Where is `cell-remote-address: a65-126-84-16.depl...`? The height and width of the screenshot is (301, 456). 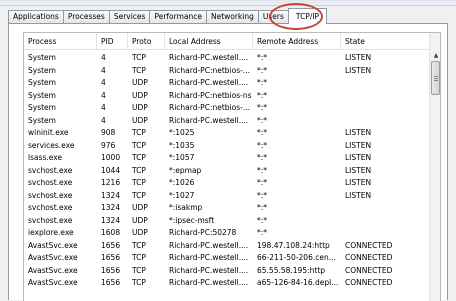 cell-remote-address: a65-126-84-16.depl... is located at coordinates (298, 282).